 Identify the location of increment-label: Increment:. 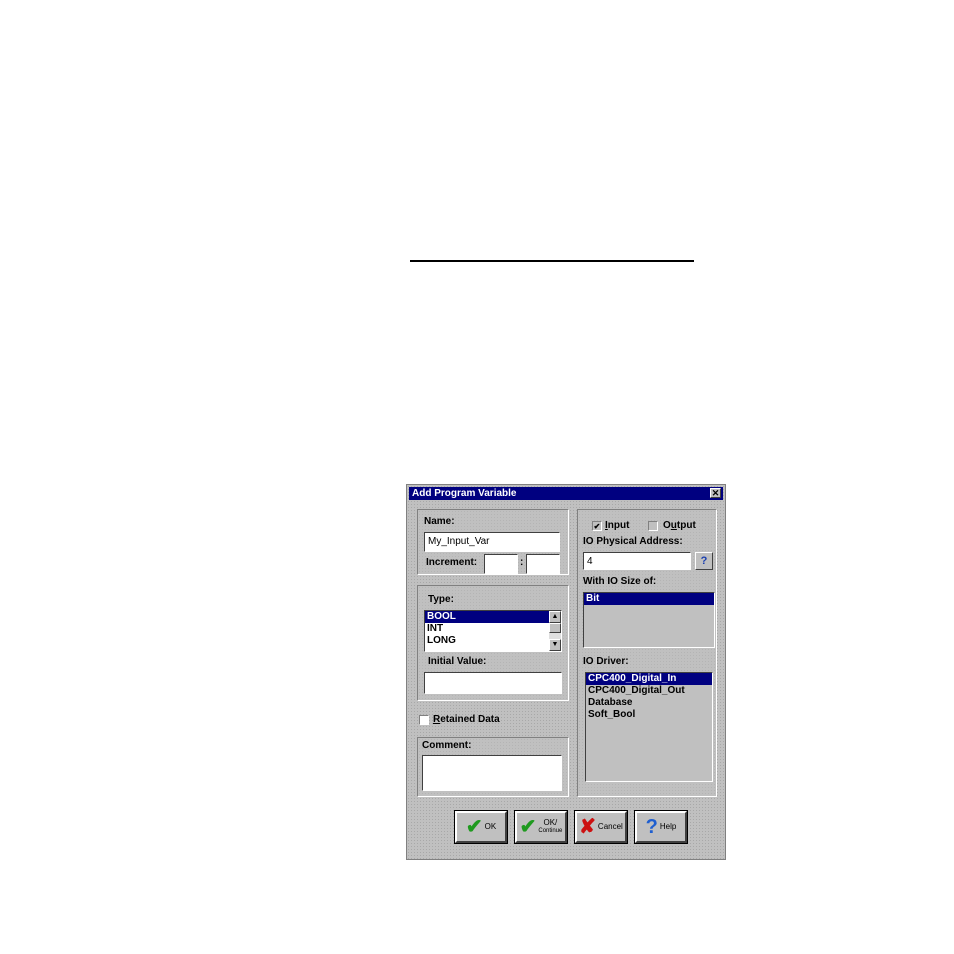
(452, 562).